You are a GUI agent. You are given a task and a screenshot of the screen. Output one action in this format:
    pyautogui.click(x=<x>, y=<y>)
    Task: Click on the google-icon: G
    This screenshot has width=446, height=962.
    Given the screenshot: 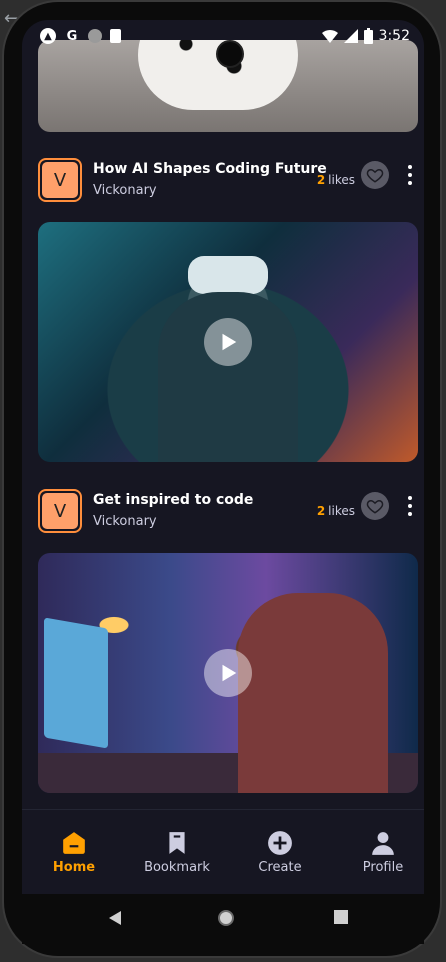 What is the action you would take?
    pyautogui.click(x=72, y=36)
    